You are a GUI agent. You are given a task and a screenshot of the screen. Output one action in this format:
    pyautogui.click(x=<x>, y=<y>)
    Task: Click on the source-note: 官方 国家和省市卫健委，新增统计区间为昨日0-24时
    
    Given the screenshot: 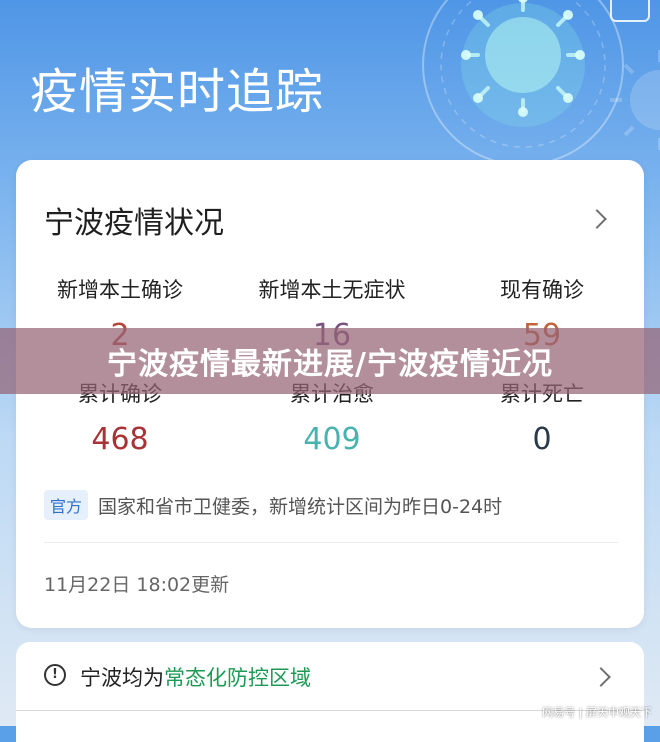 What is the action you would take?
    pyautogui.click(x=273, y=505)
    